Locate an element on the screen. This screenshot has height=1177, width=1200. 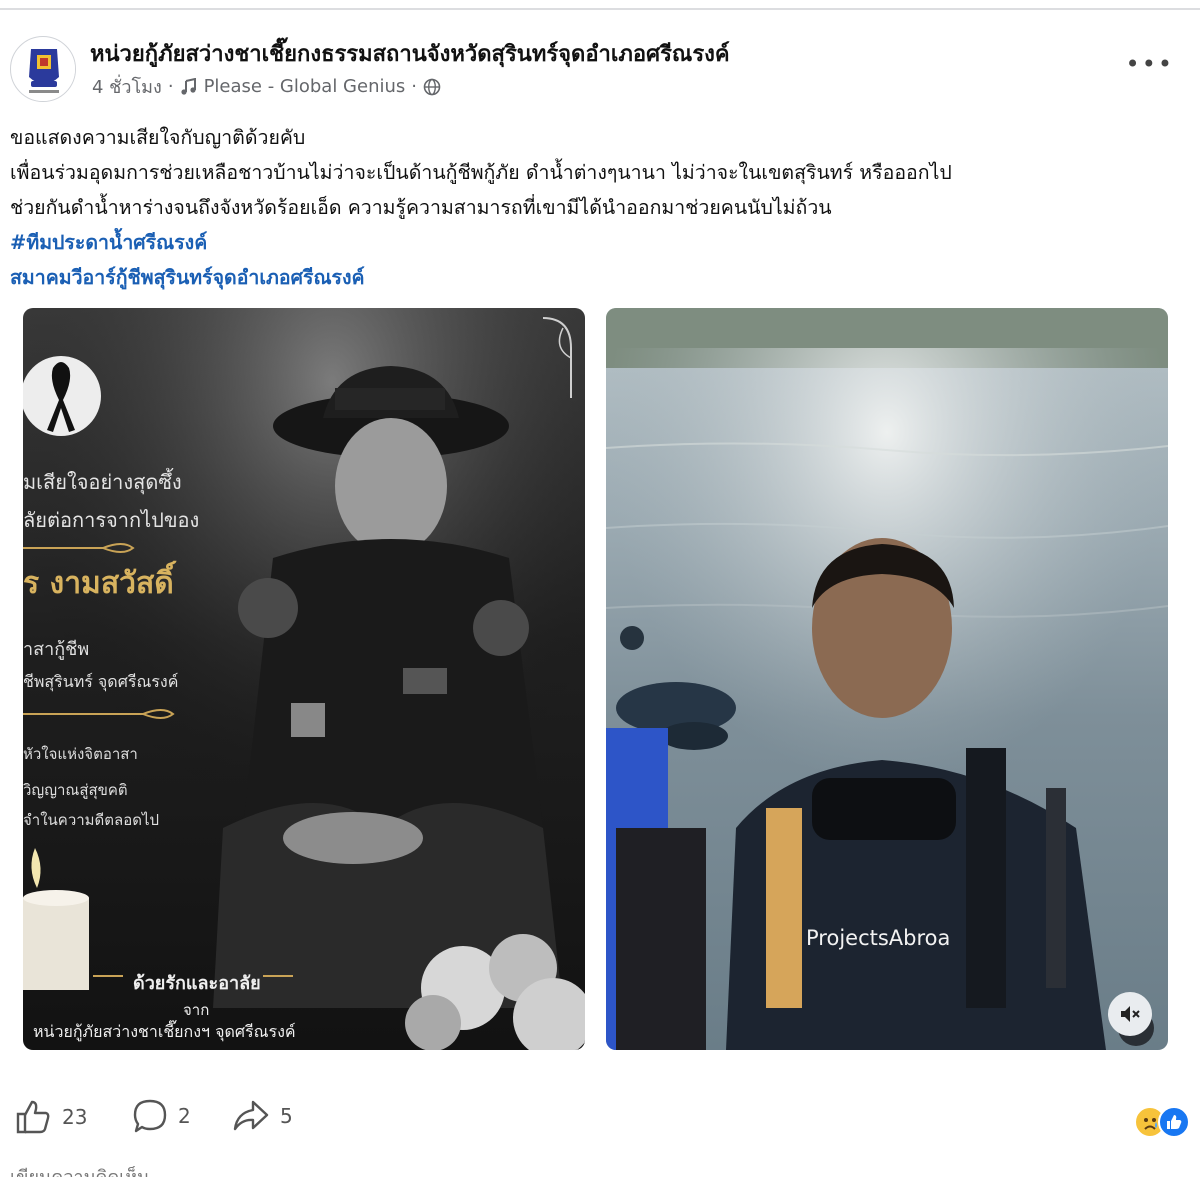
poster-line: จาก is located at coordinates (196, 1010).